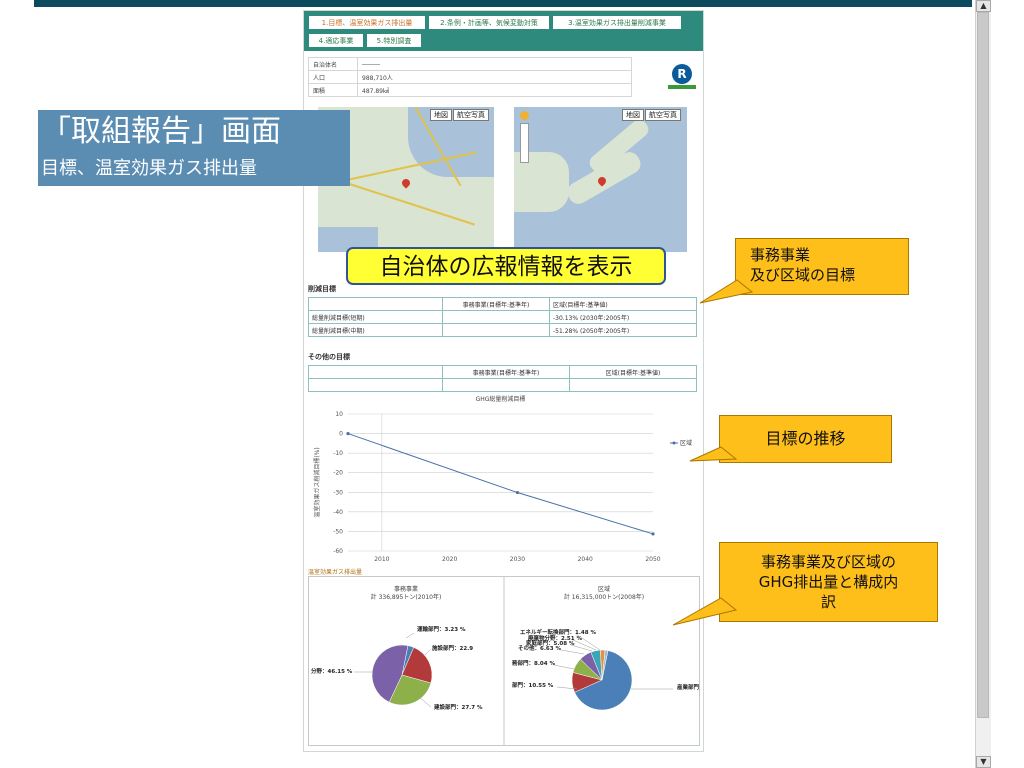 The width and height of the screenshot is (1024, 768). Describe the element at coordinates (441, 629) in the screenshot. I see `pie-slice-label: 運輸部門：3.23 %` at that location.